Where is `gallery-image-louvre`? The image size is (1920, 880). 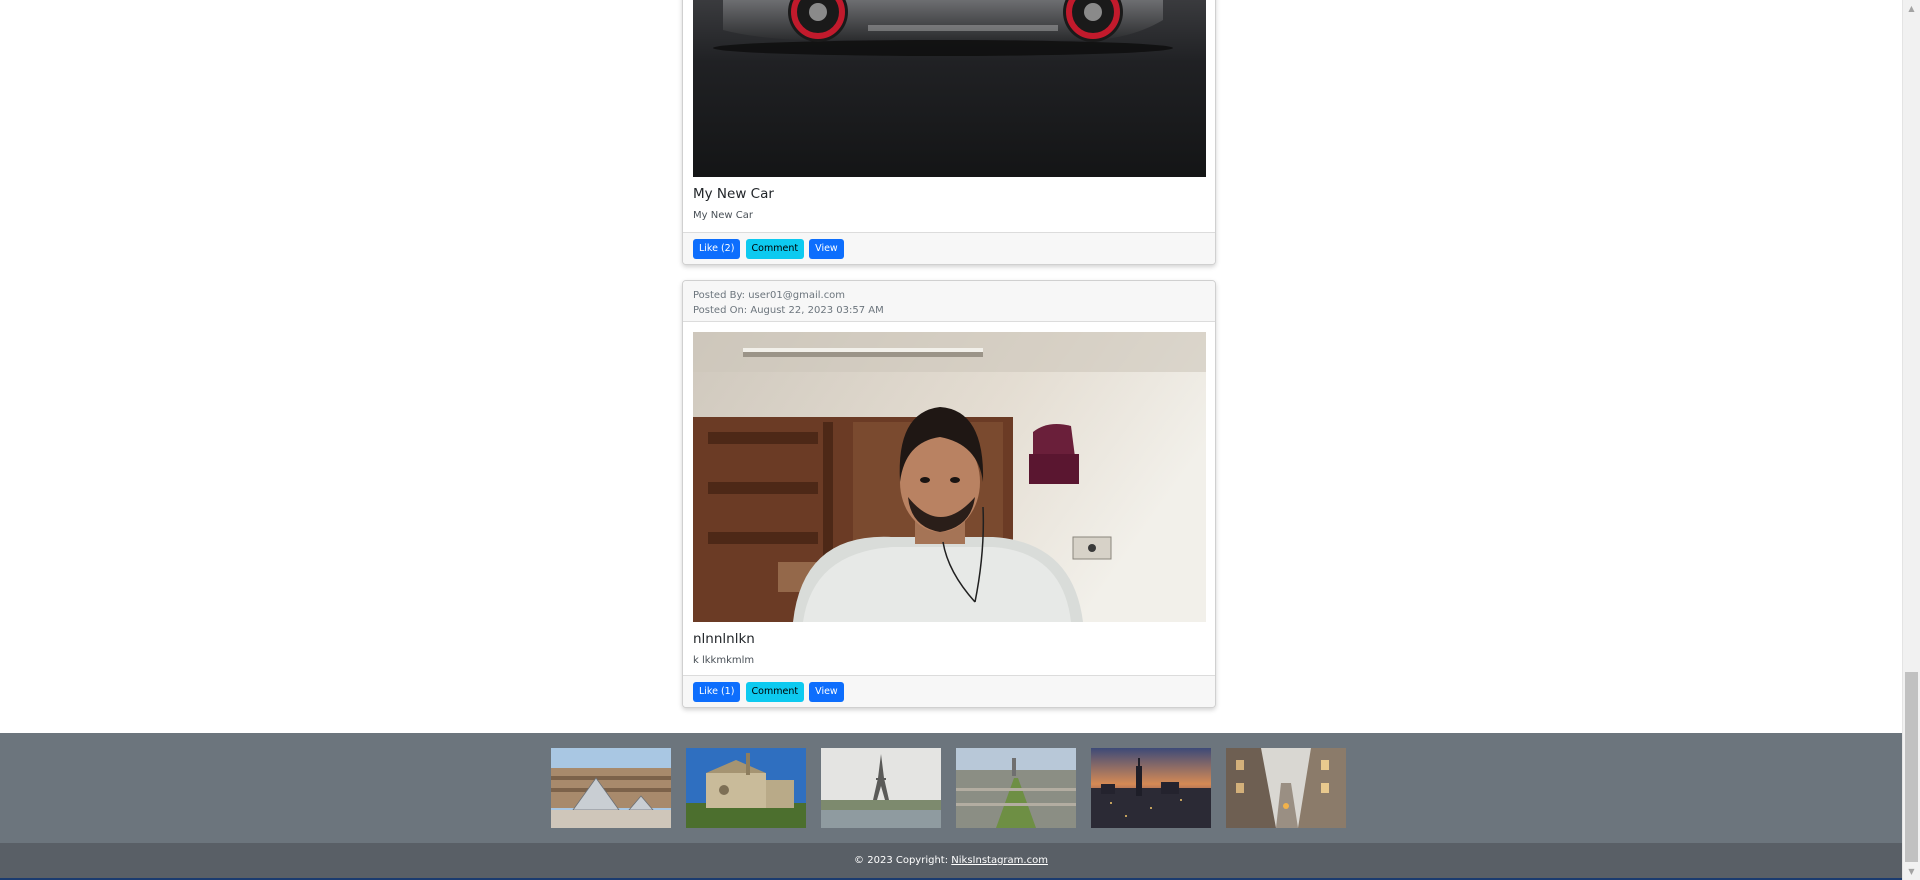 gallery-image-louvre is located at coordinates (611, 788).